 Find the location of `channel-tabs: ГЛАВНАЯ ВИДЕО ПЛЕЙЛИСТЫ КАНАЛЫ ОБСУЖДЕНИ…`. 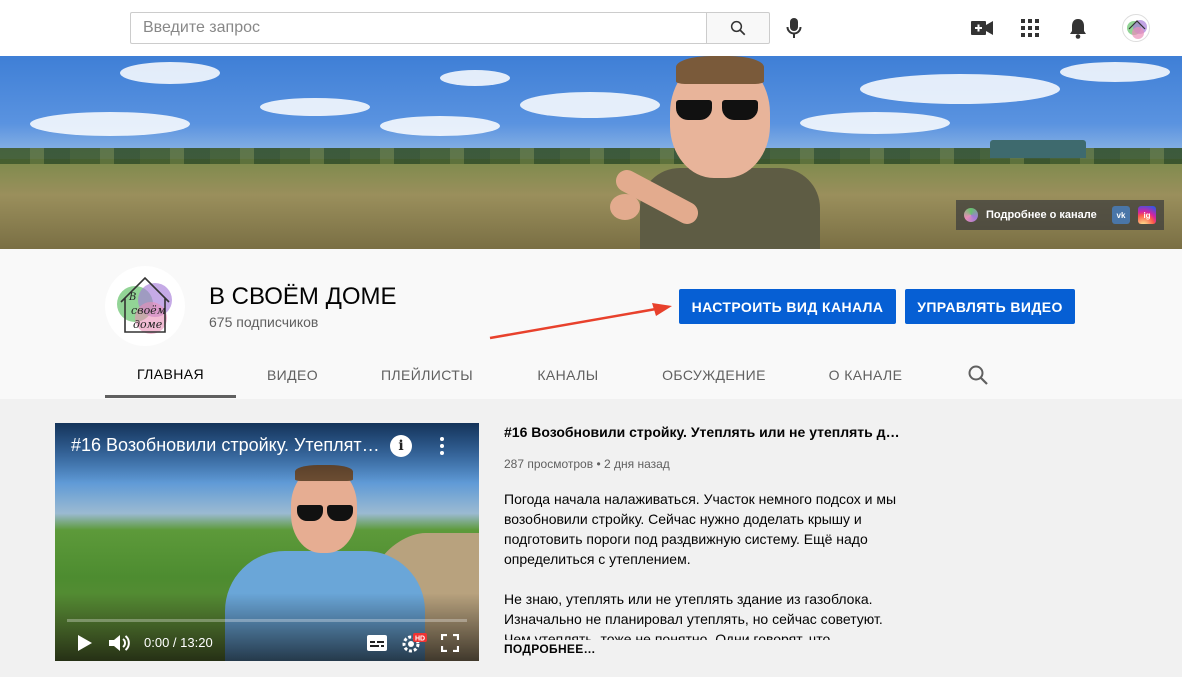

channel-tabs: ГЛАВНАЯ ВИДЕО ПЛЕЙЛИСТЫ КАНАЛЫ ОБСУЖДЕНИ… is located at coordinates (591, 375).